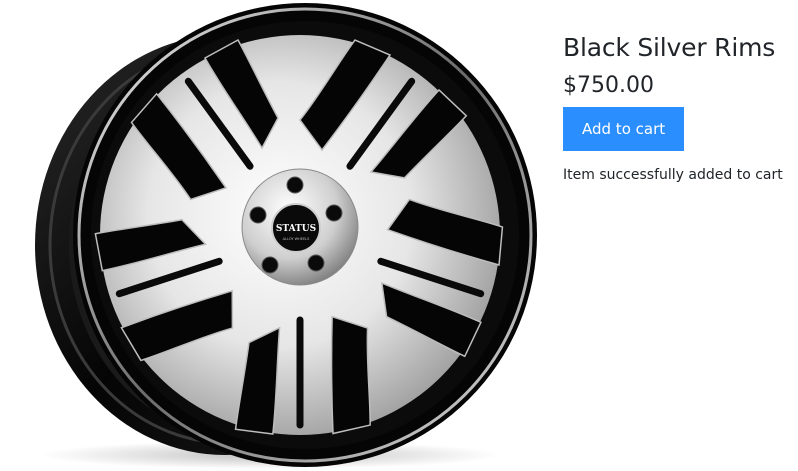 Image resolution: width=798 pixels, height=471 pixels. I want to click on product-price: $750.00, so click(608, 85).